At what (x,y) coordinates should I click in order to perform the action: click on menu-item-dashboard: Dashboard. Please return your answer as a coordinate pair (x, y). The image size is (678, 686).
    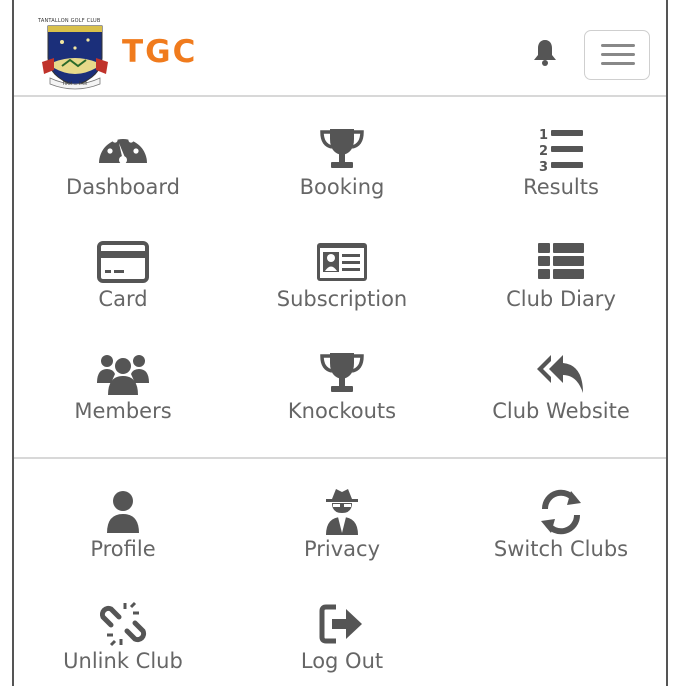
    Looking at the image, I should click on (123, 155).